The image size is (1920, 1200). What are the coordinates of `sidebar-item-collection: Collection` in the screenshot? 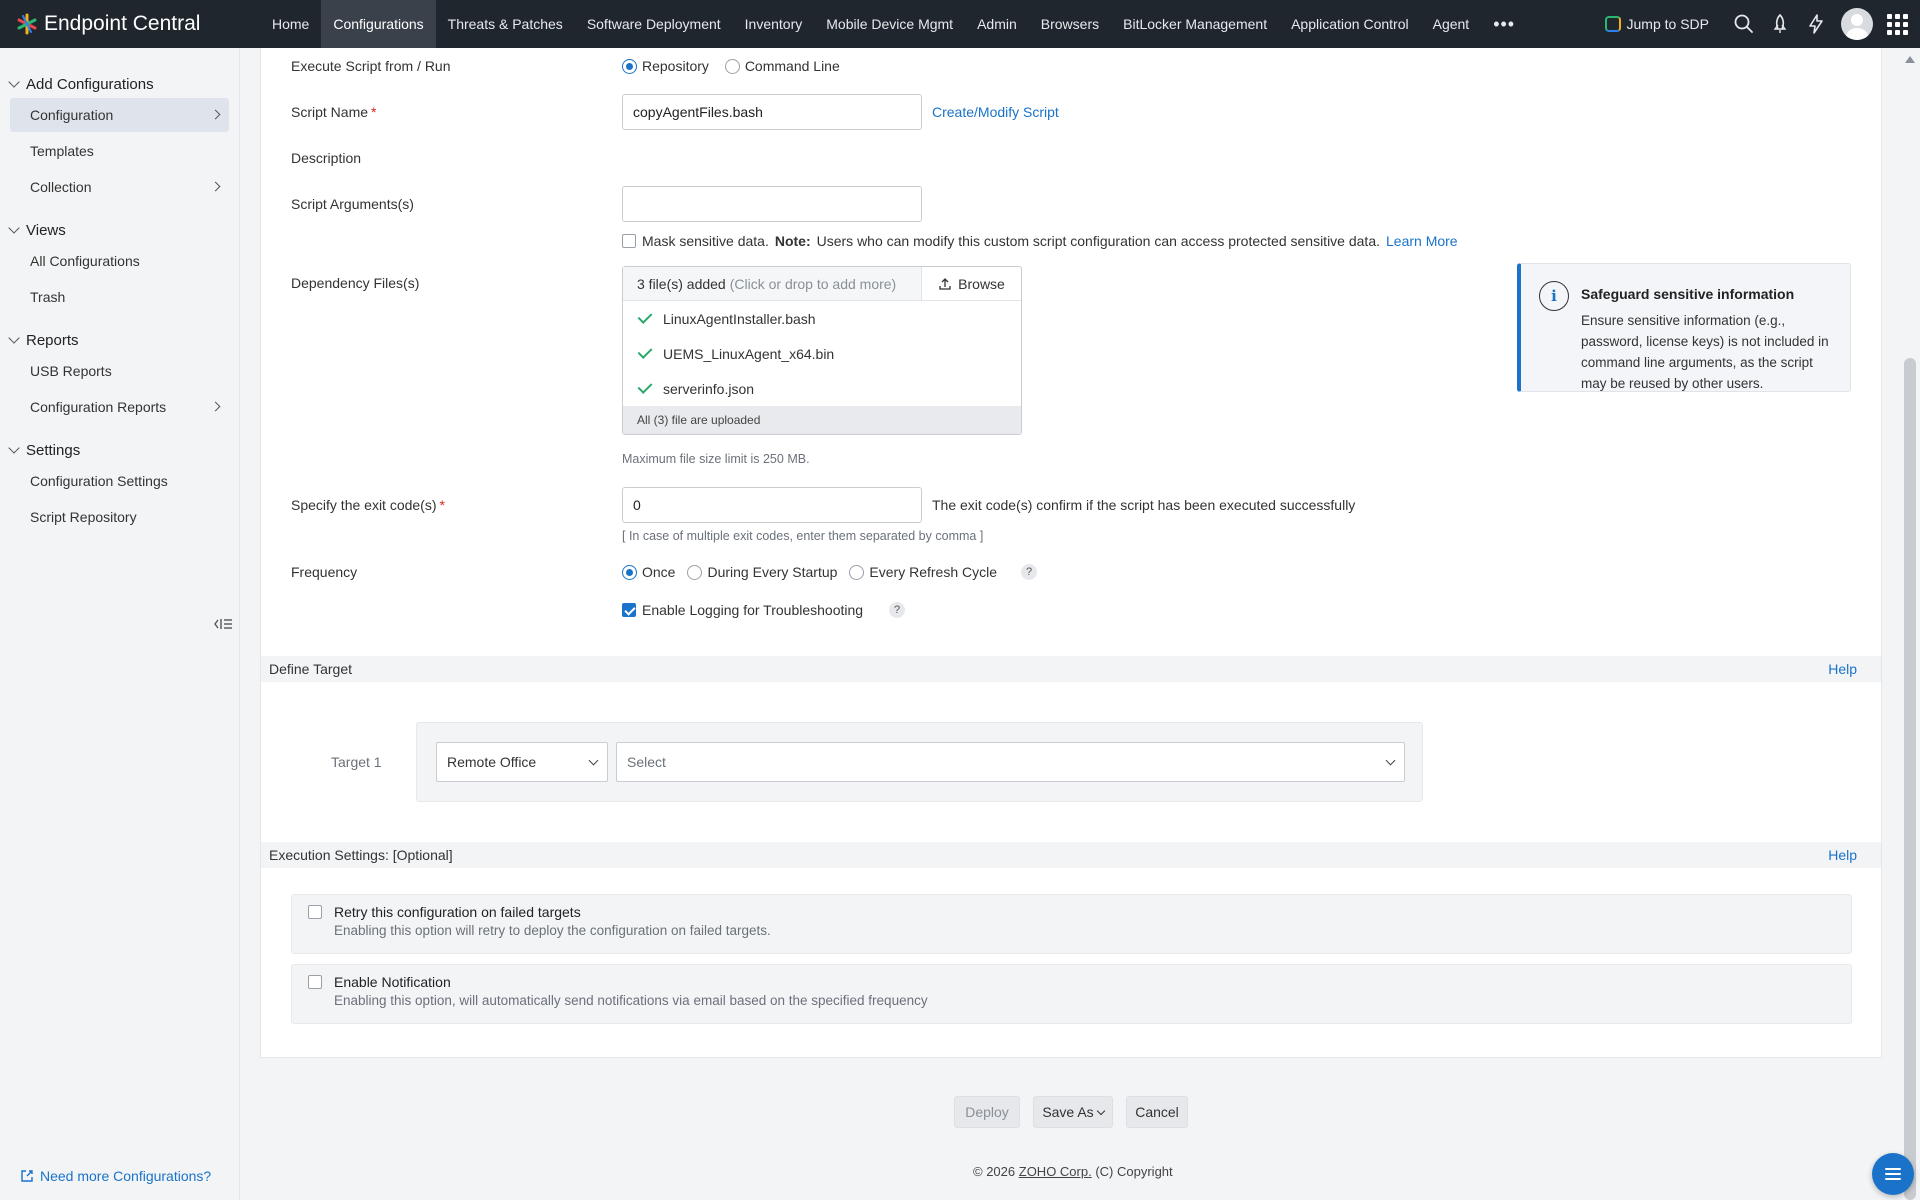 It's located at (119, 187).